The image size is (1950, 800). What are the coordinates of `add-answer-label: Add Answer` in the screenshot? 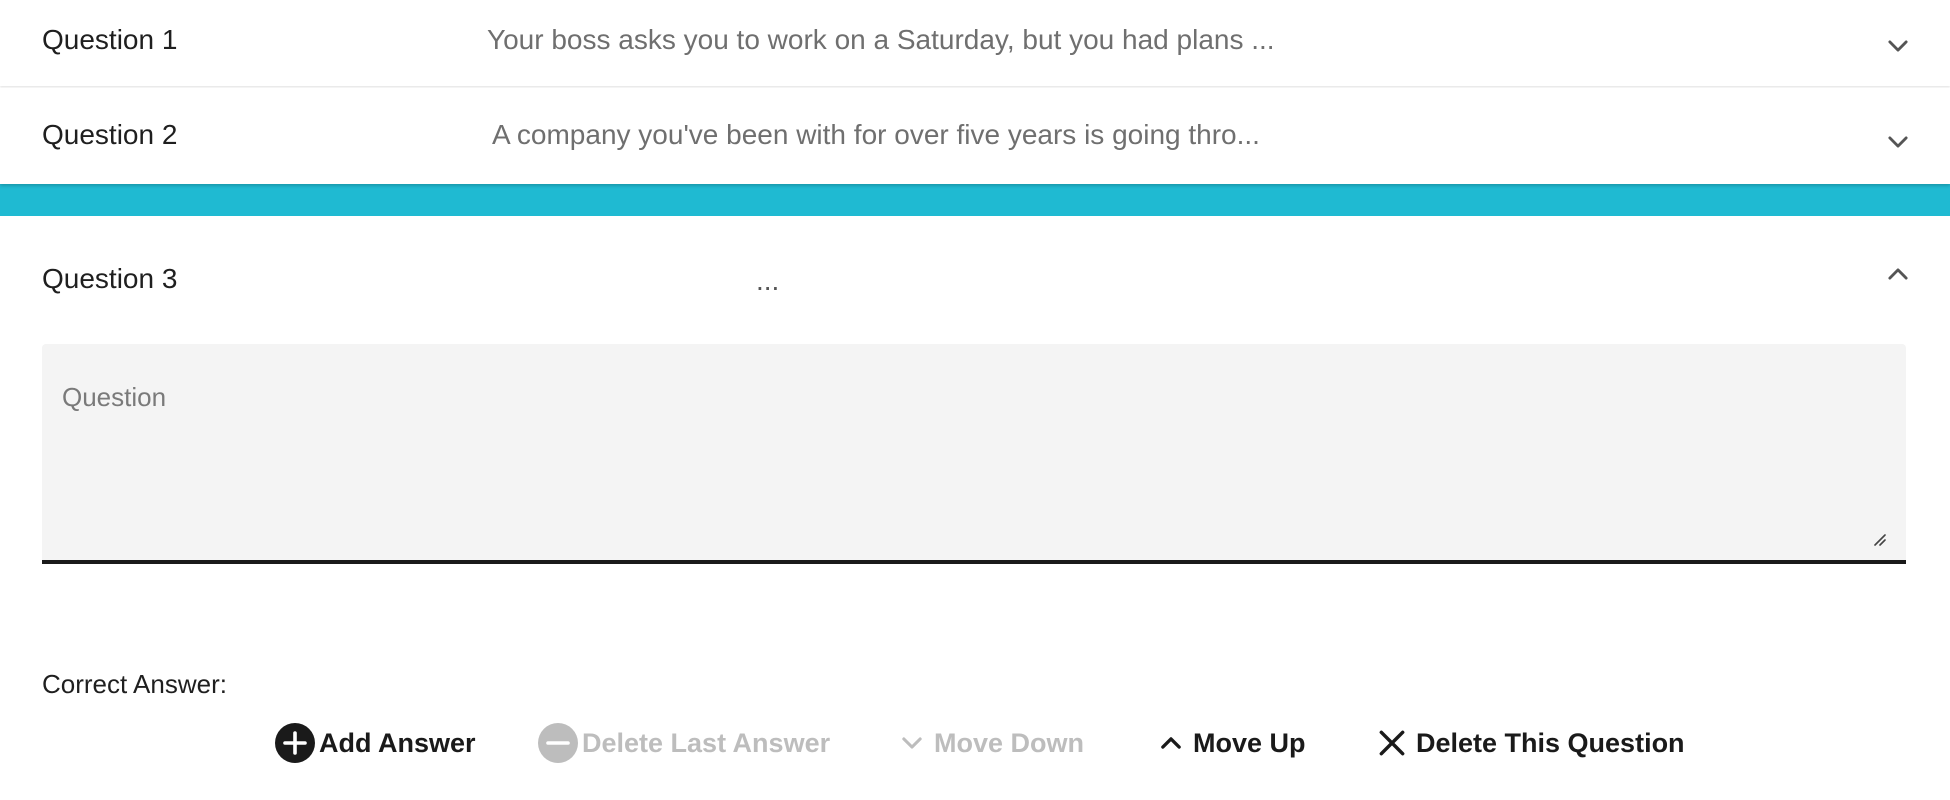 It's located at (397, 743).